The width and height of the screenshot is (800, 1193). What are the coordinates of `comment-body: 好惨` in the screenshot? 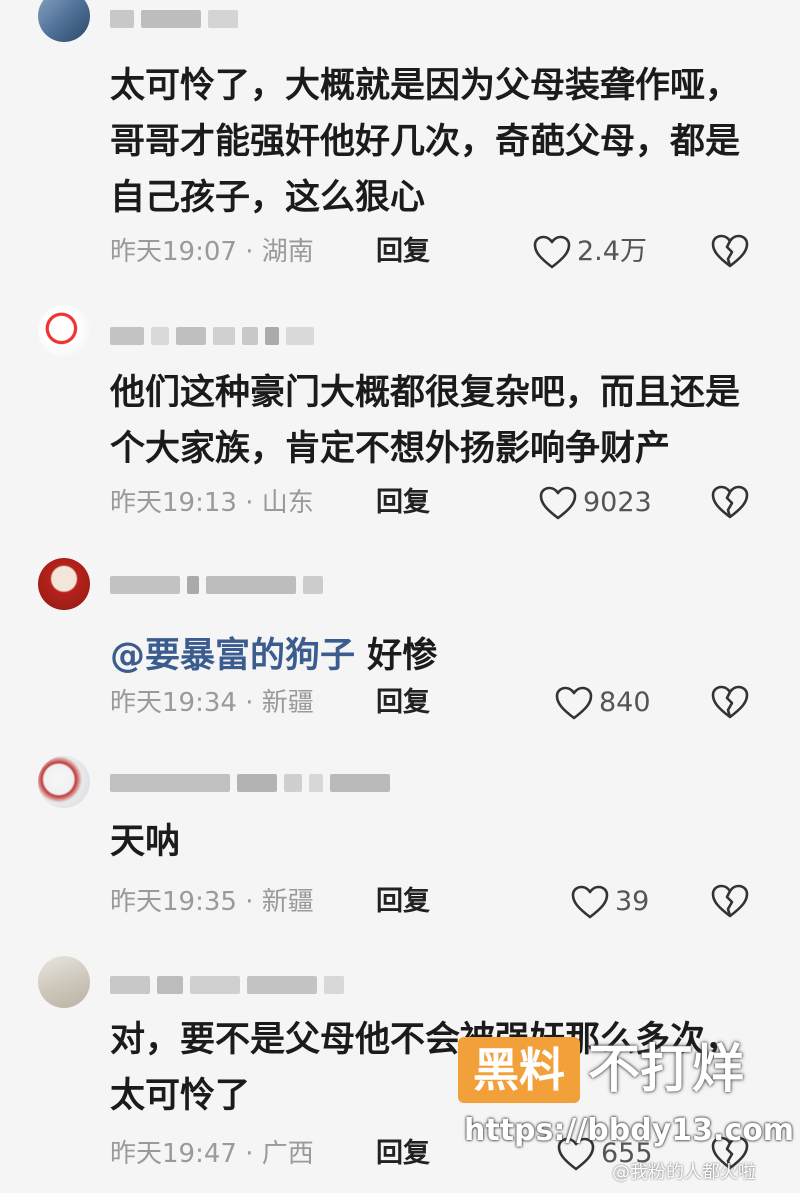 It's located at (396, 656).